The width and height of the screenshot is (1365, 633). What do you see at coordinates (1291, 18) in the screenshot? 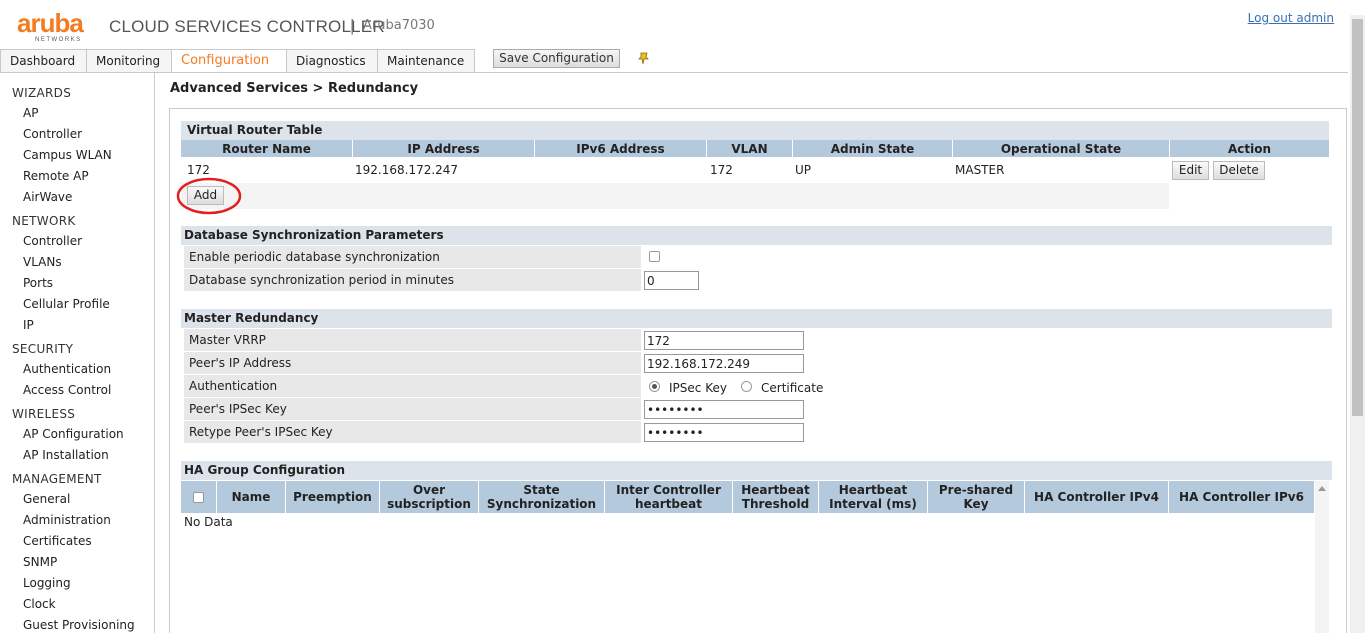
I see `logout-link: Log out admin` at bounding box center [1291, 18].